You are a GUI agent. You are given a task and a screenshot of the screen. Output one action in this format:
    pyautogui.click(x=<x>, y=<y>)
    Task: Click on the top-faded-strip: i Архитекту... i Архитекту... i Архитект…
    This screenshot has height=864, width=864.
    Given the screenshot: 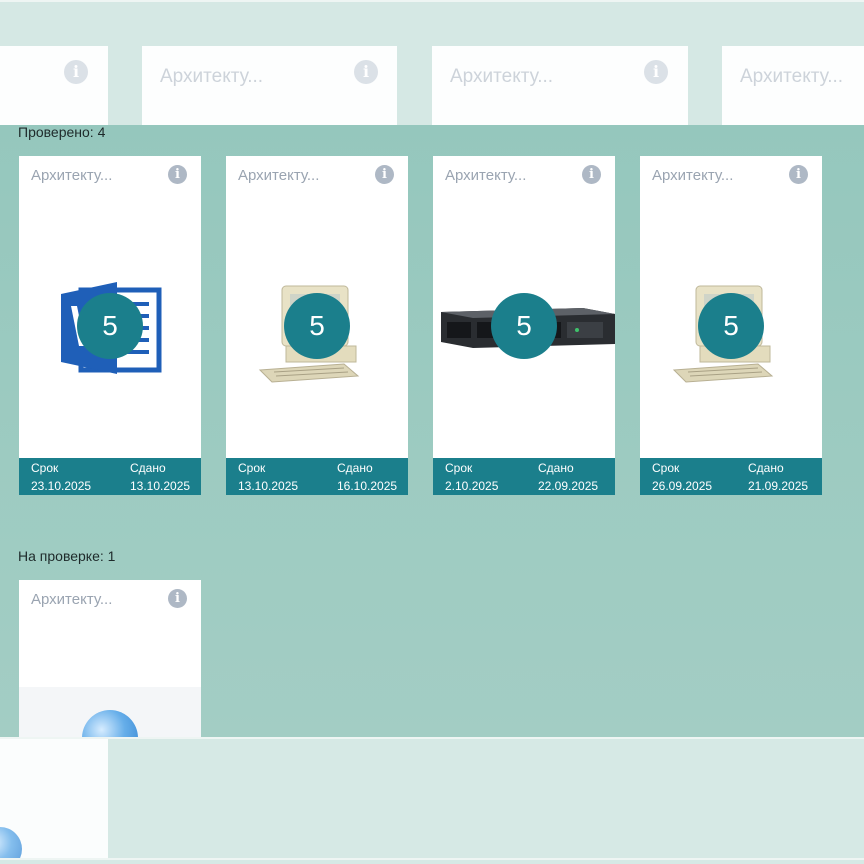 What is the action you would take?
    pyautogui.click(x=432, y=63)
    